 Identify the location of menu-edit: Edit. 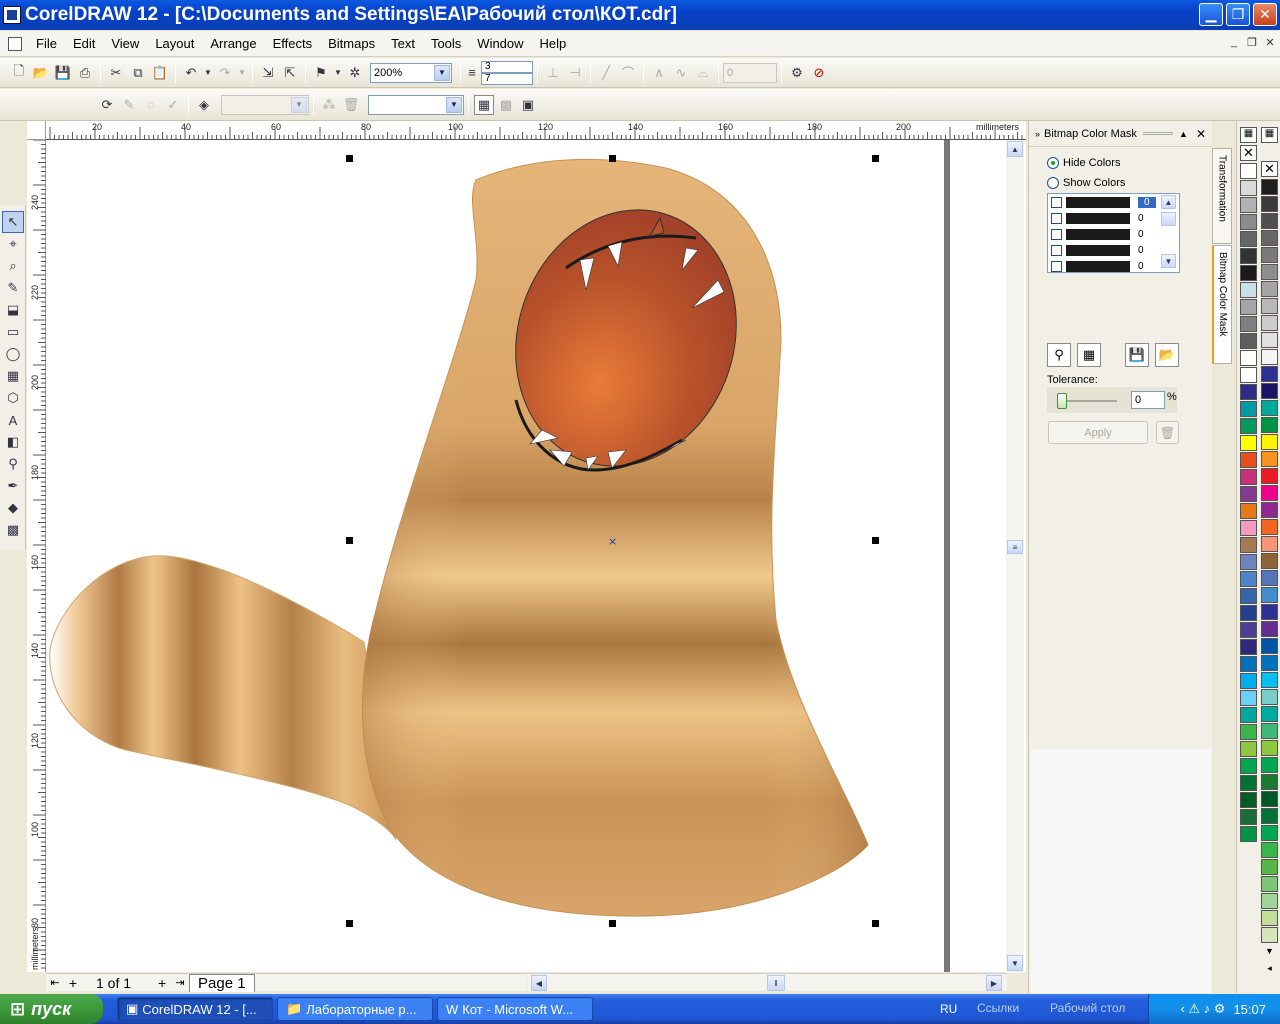
(84, 43).